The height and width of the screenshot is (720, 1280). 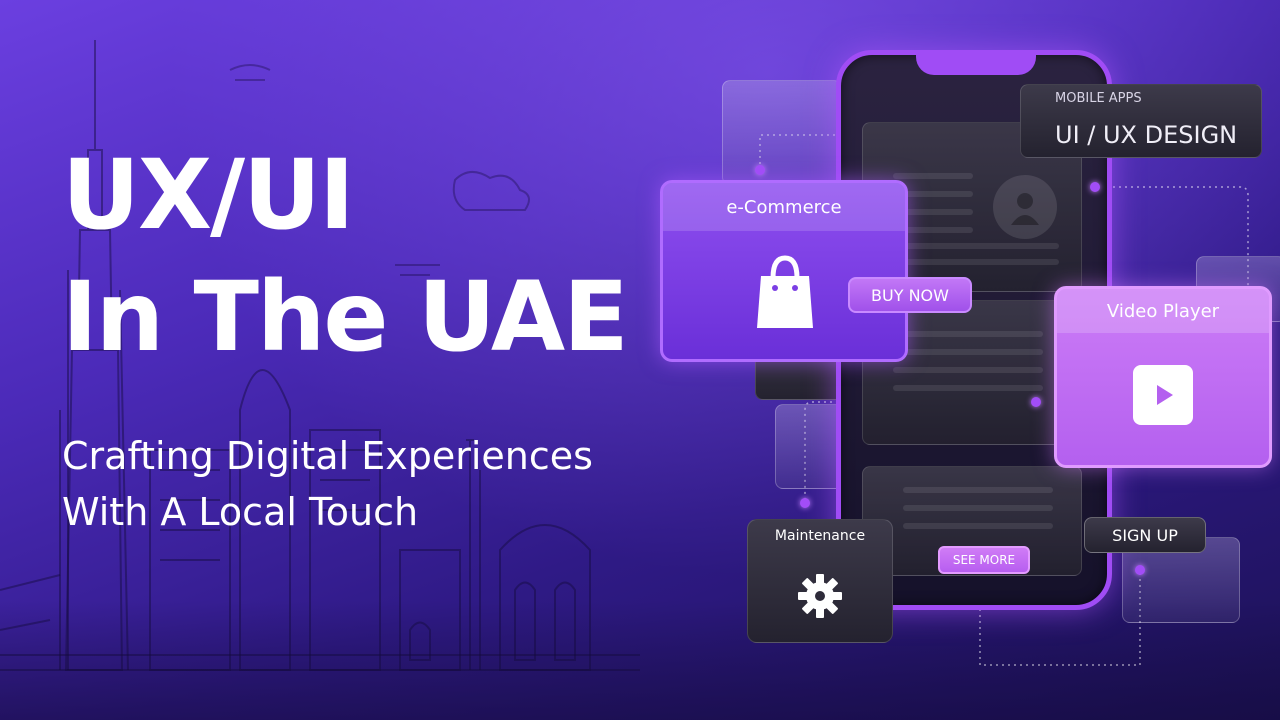 What do you see at coordinates (1025, 207) in the screenshot?
I see `user-avatar-icon` at bounding box center [1025, 207].